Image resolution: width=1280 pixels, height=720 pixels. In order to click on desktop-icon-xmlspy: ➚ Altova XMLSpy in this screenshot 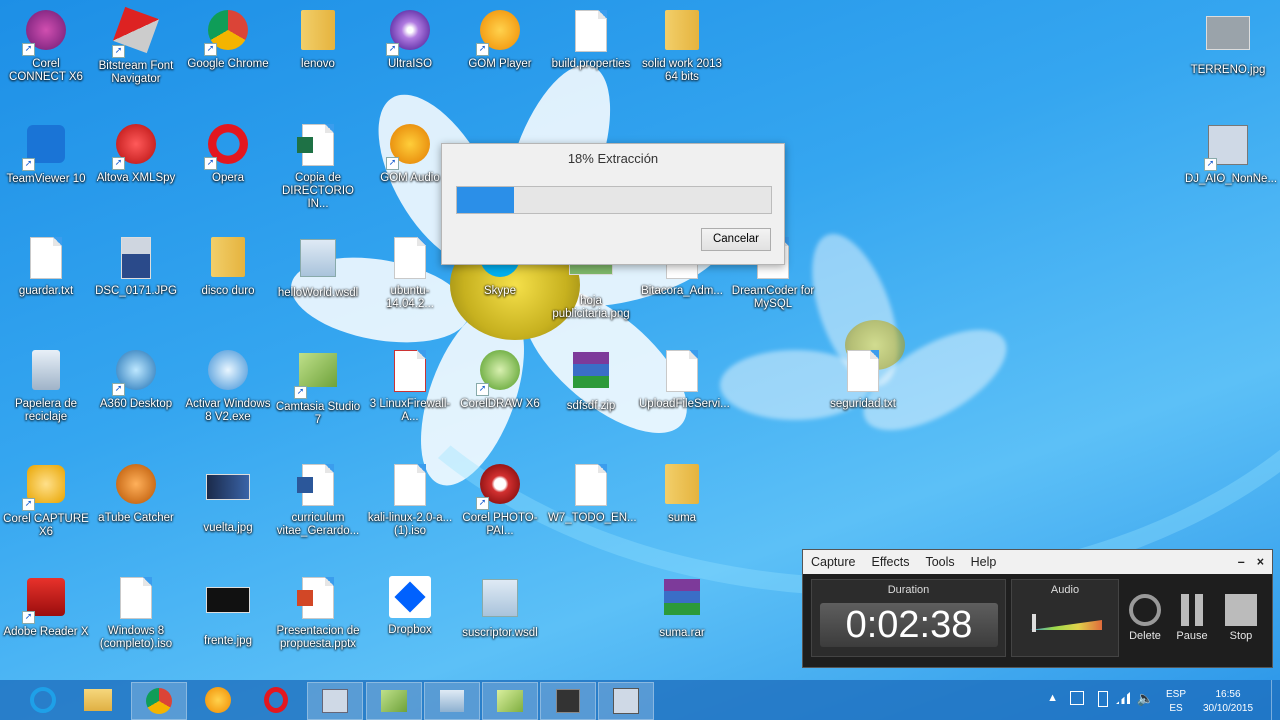, I will do `click(136, 153)`.